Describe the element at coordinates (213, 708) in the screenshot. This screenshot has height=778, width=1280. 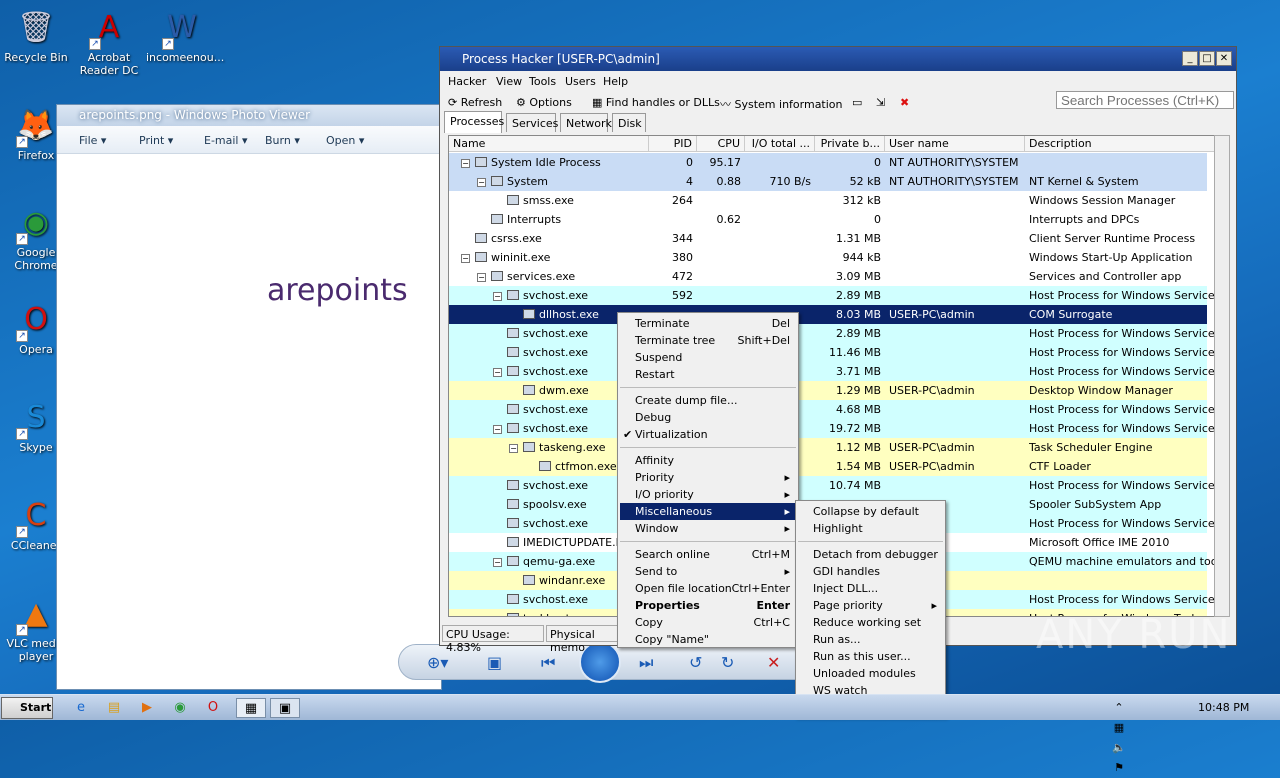
I see `opera-icon: O` at that location.